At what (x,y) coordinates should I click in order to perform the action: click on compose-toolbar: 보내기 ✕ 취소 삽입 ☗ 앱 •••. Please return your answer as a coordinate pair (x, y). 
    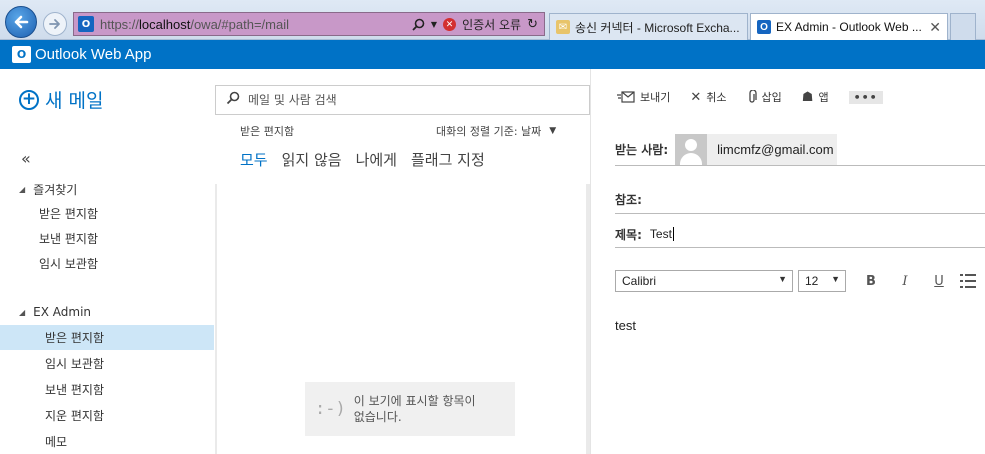
    Looking at the image, I should click on (750, 97).